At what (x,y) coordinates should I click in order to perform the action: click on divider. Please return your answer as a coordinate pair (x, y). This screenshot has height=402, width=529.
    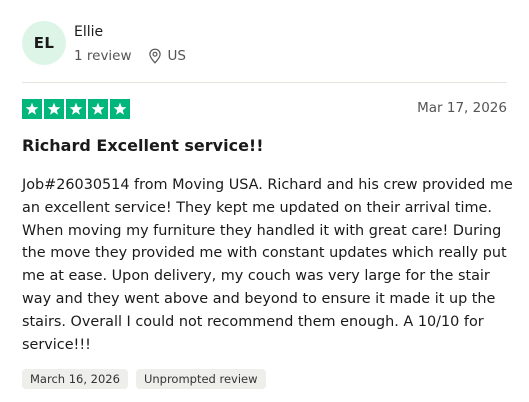
    Looking at the image, I should click on (264, 82).